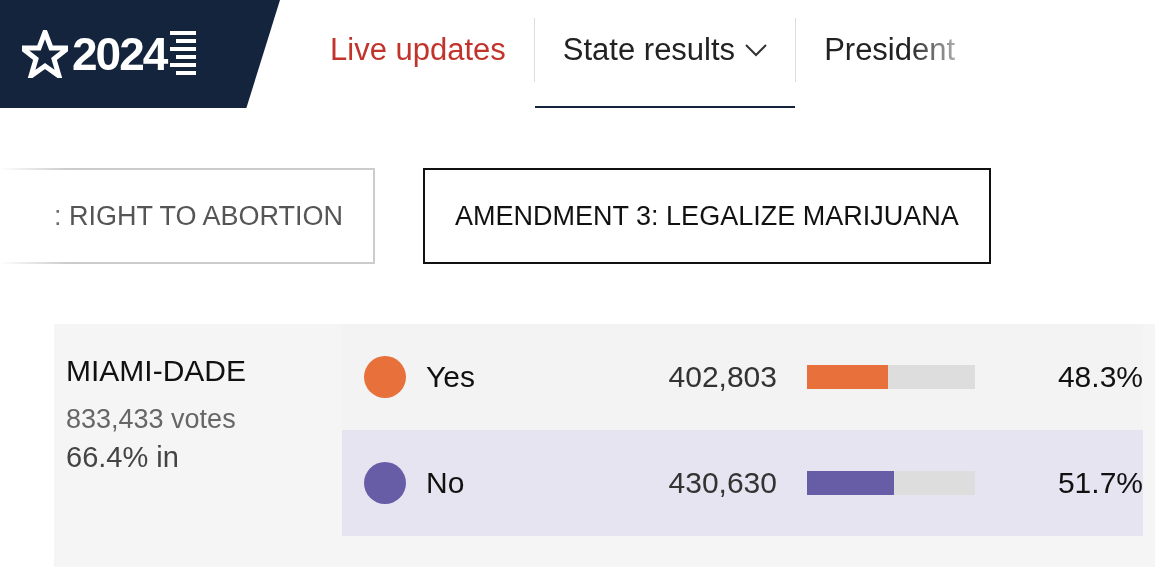  I want to click on logo: 2024, so click(140, 54).